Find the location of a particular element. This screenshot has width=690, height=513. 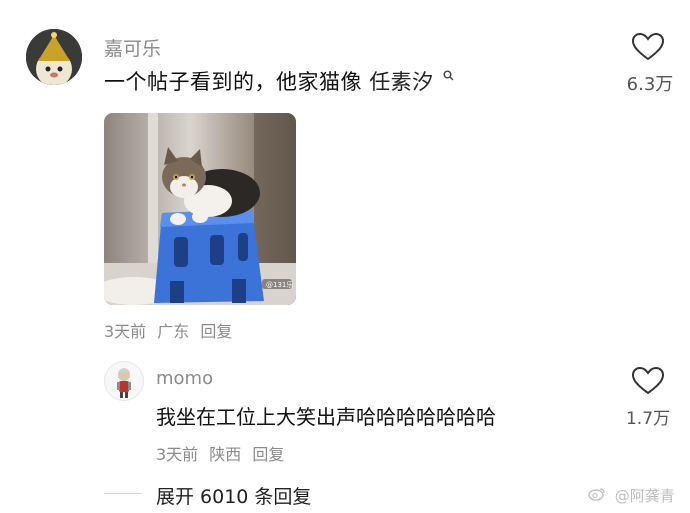

comment-text: 一个帖子看到的，他家猫像 is located at coordinates (233, 82).